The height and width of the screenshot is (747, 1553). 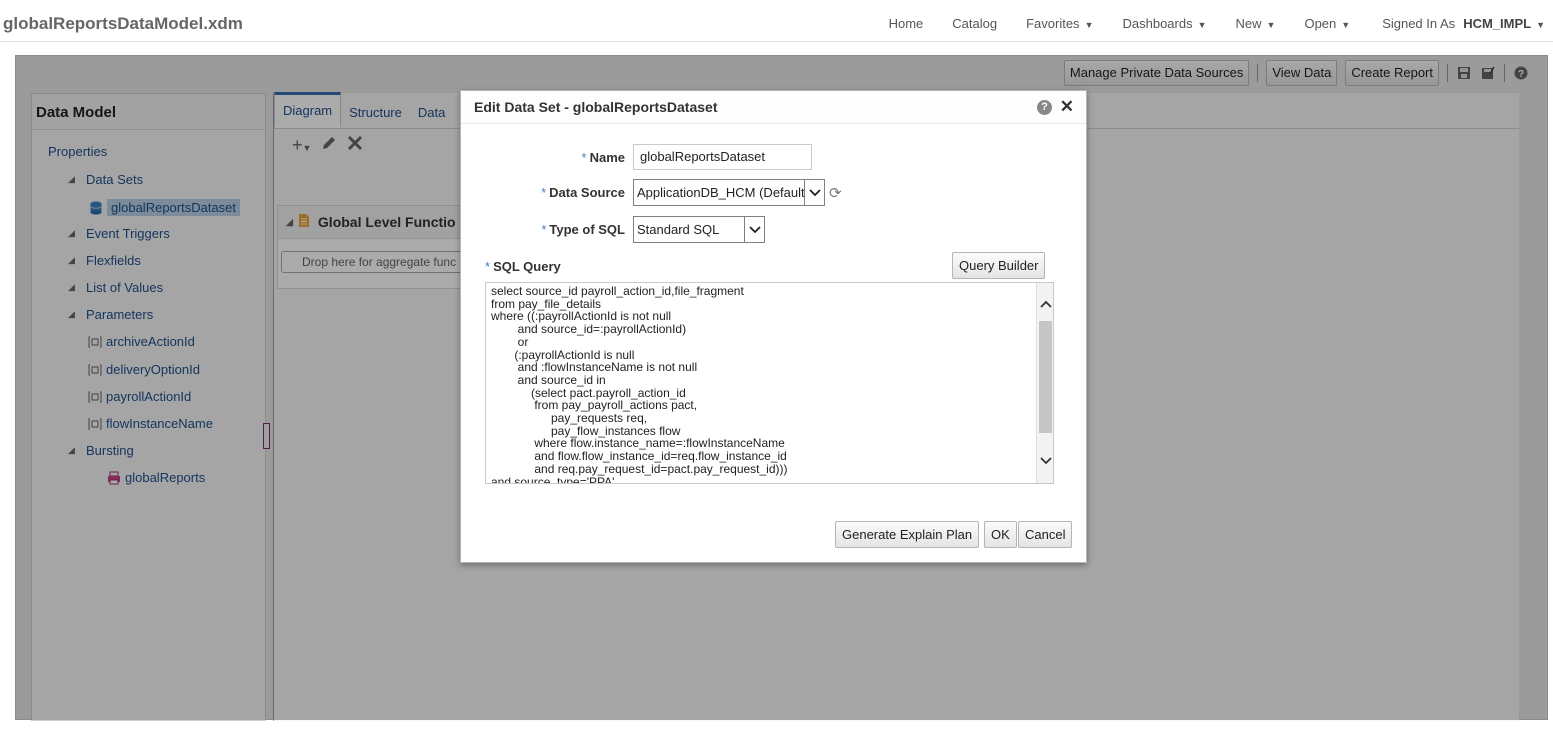 I want to click on refresh-icon: ⟳, so click(x=835, y=193).